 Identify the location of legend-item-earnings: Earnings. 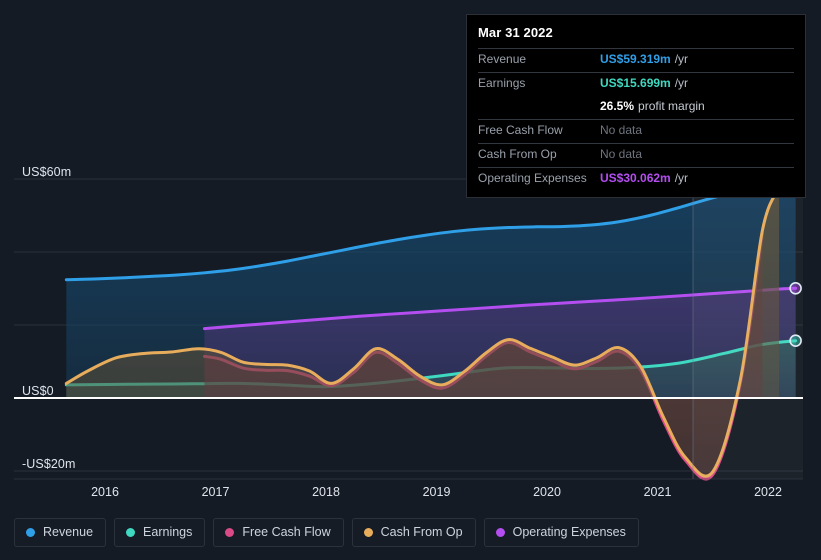
(160, 532).